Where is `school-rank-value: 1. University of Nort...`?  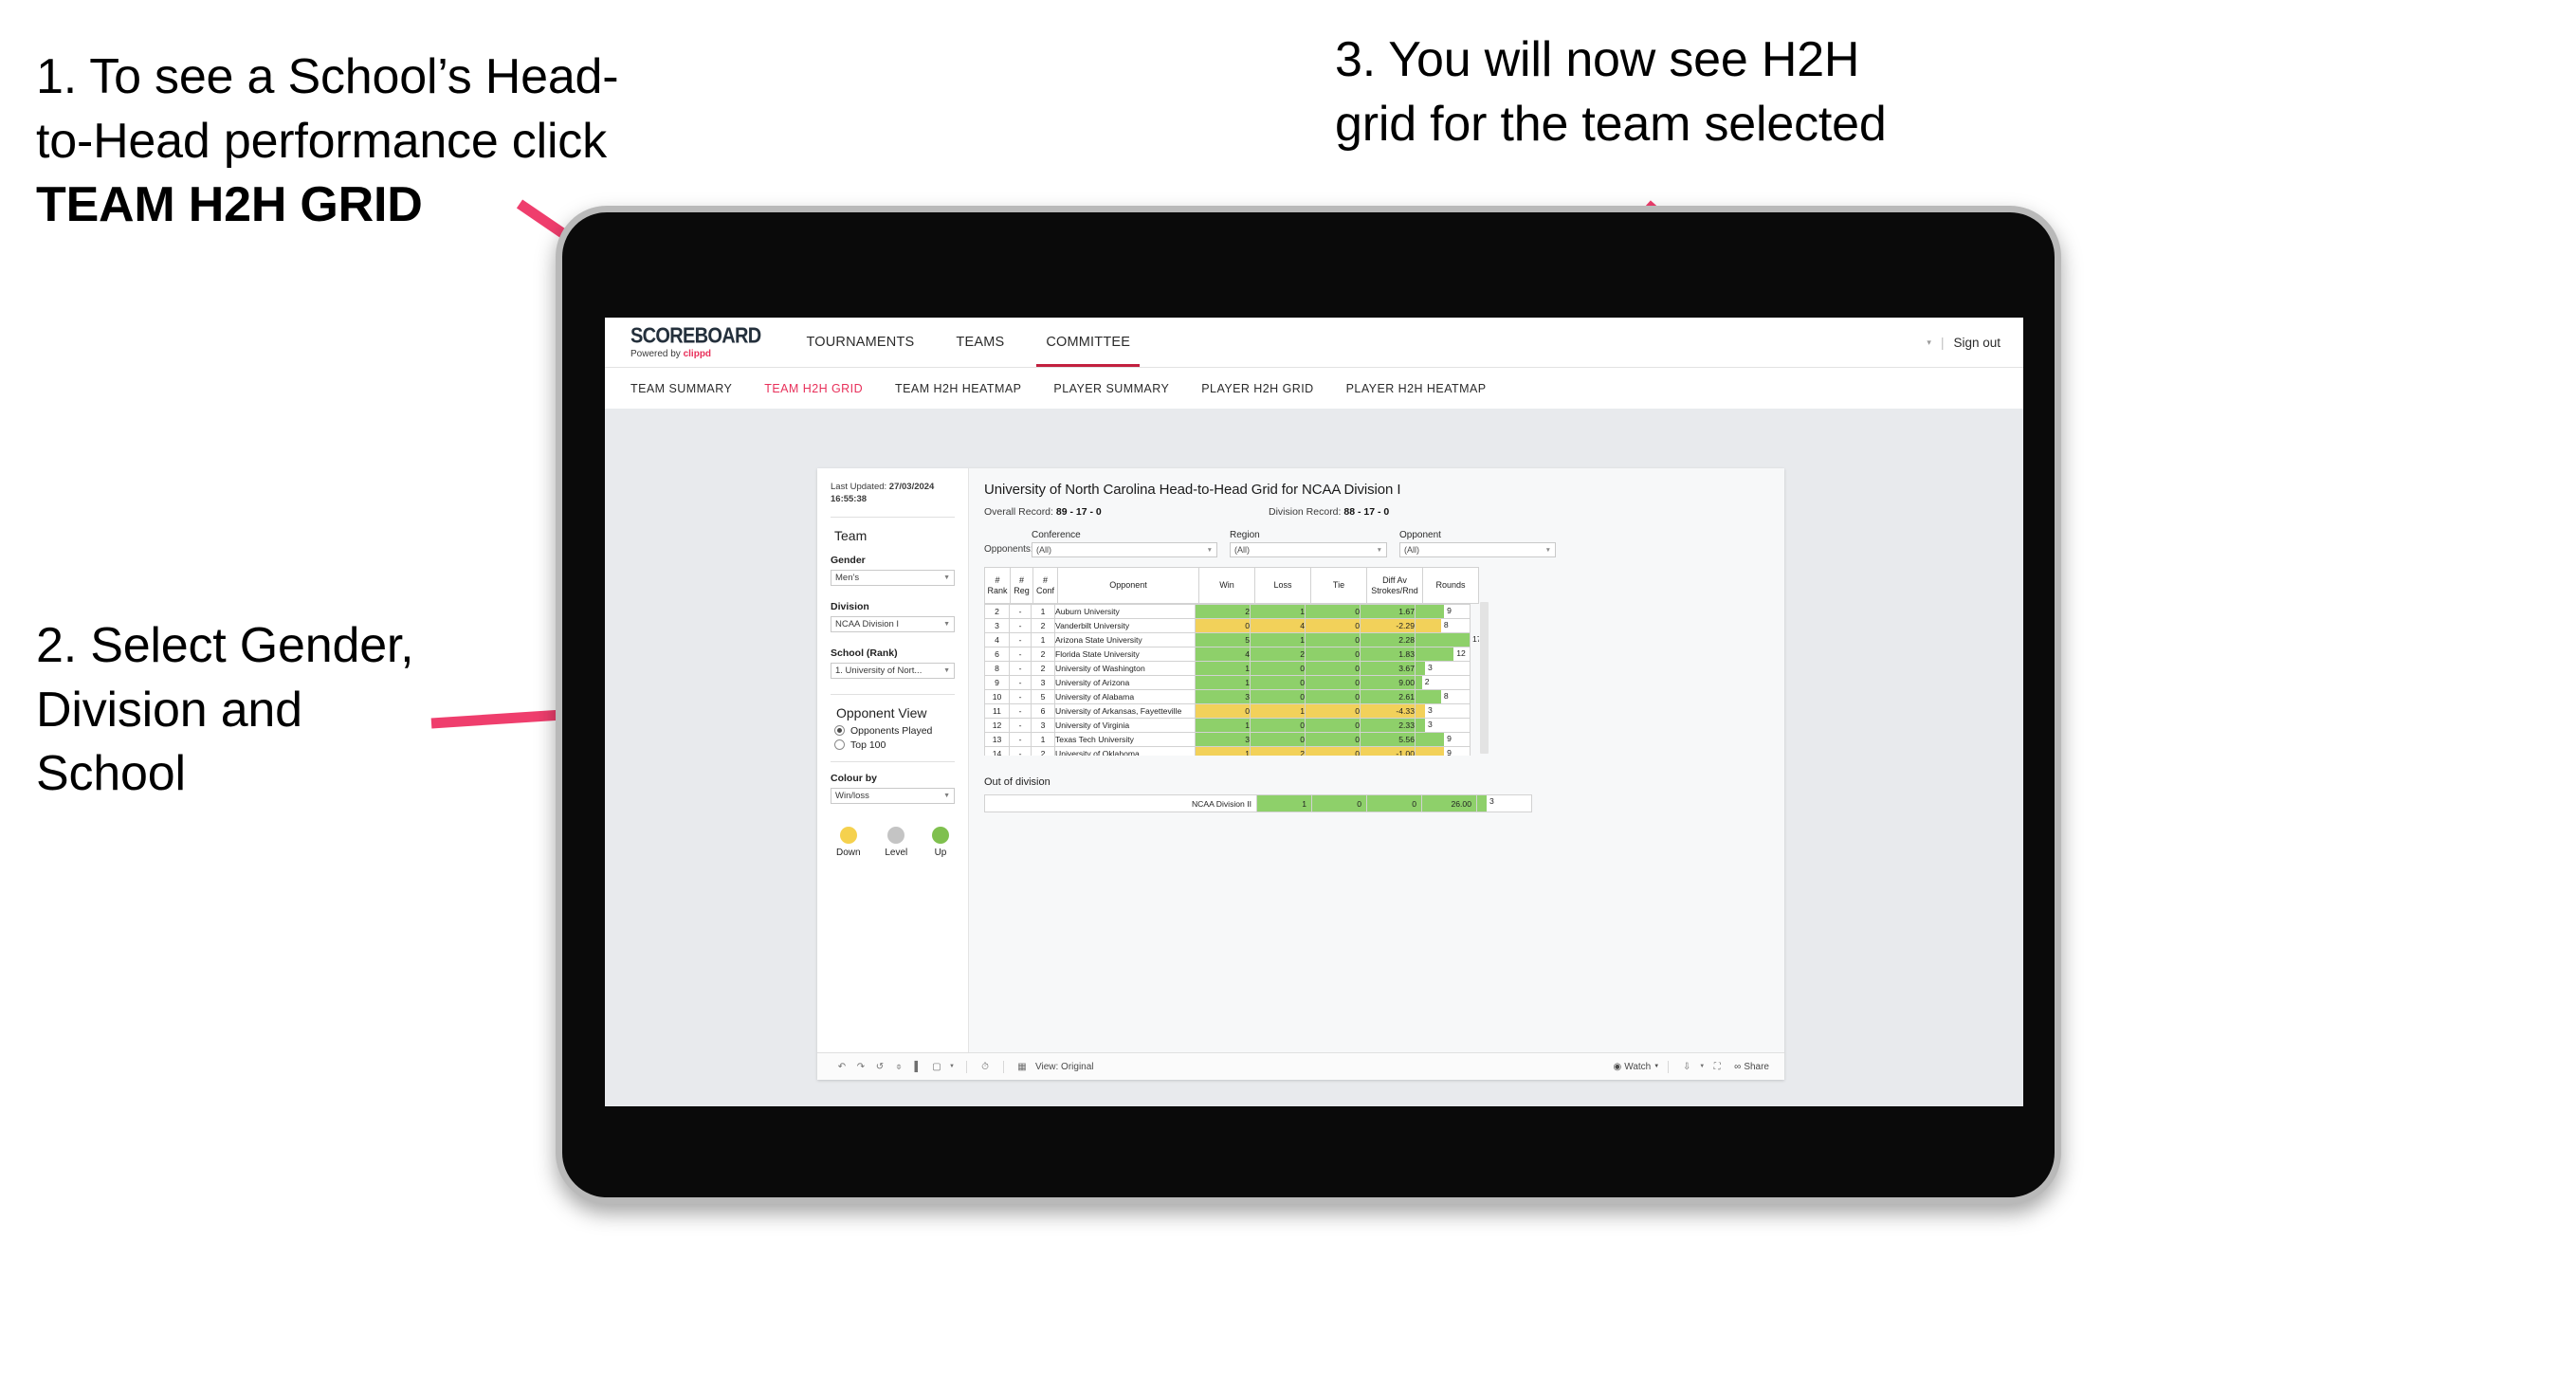
school-rank-value: 1. University of Nort... is located at coordinates (879, 670).